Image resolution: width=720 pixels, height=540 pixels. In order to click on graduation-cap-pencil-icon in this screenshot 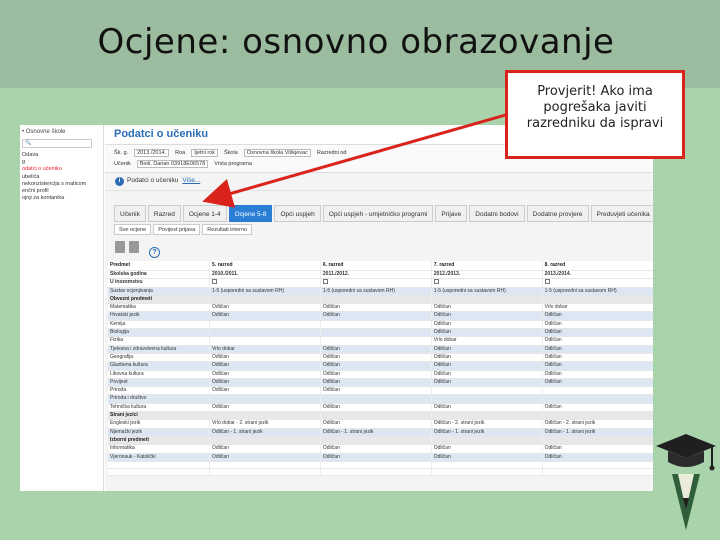, I will do `click(686, 482)`.